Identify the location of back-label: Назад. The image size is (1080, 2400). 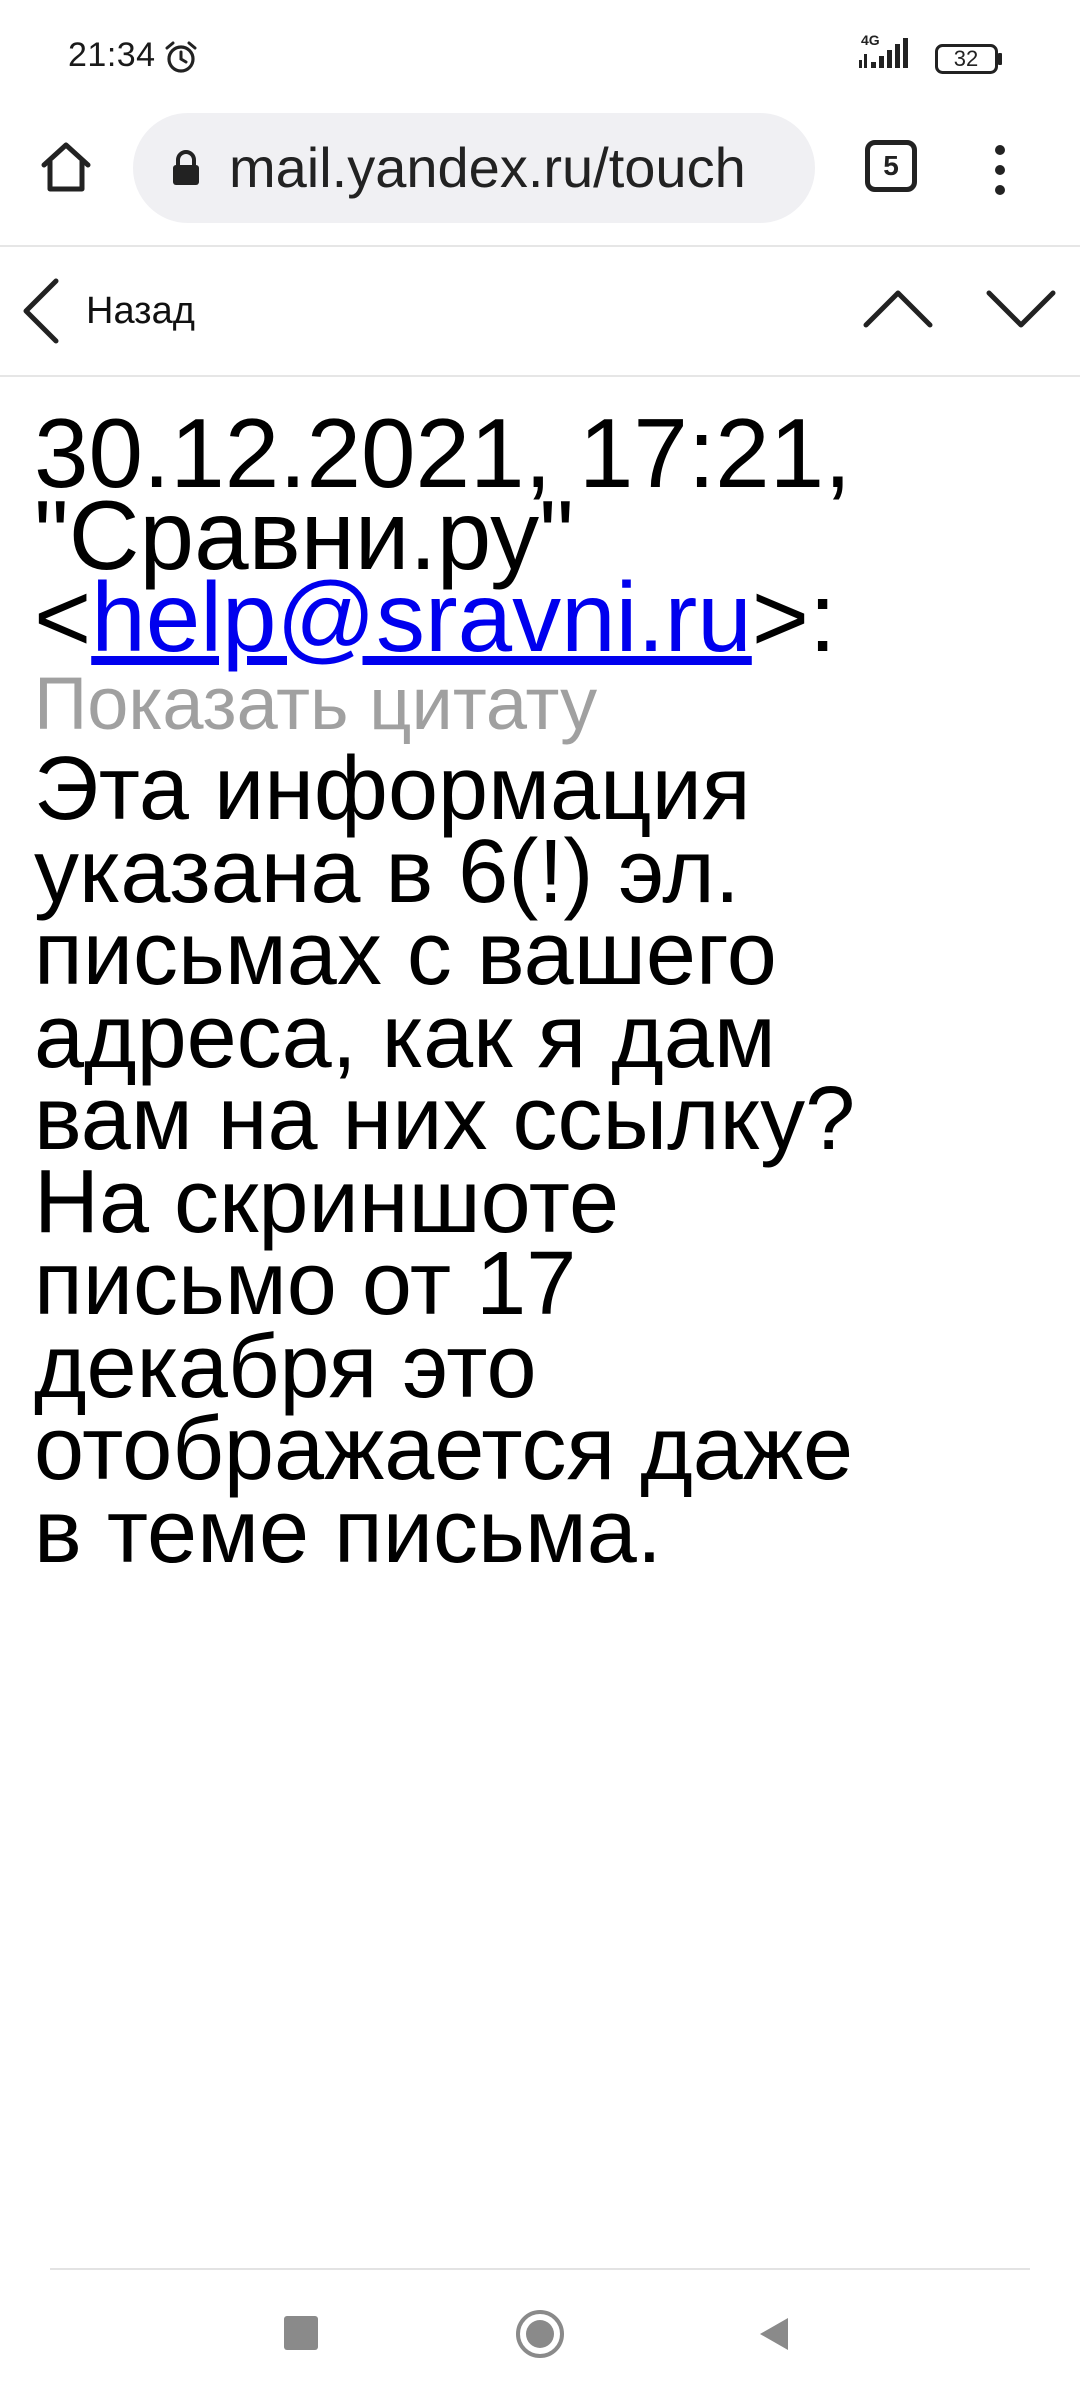
(140, 310).